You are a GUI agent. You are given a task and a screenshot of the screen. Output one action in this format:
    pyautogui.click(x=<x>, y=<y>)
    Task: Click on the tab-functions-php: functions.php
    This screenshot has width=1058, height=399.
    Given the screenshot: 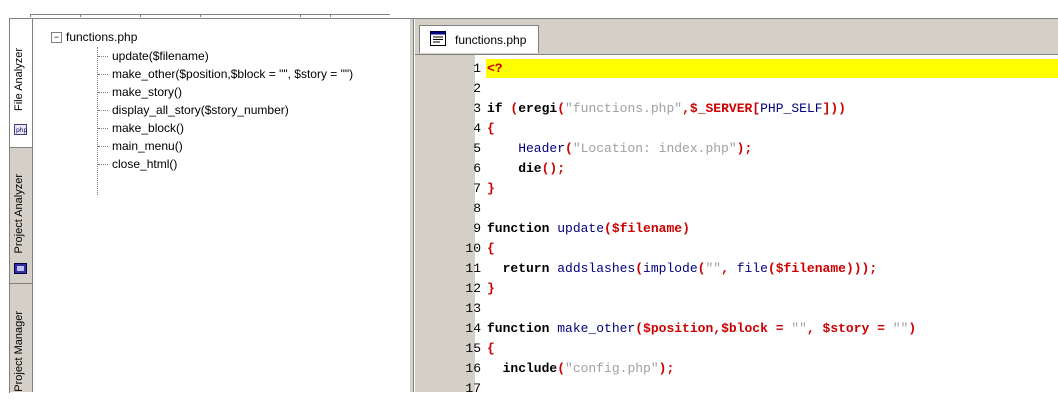 What is the action you would take?
    pyautogui.click(x=479, y=39)
    